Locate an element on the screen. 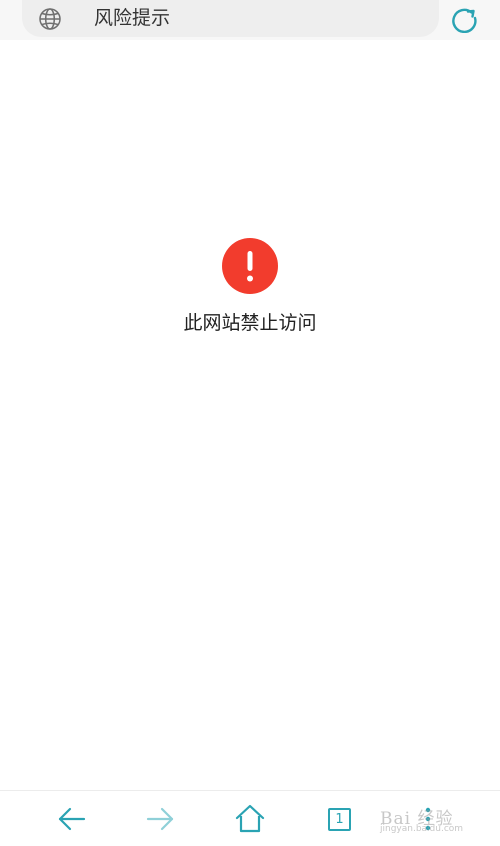  tabs-button: 1 is located at coordinates (339, 819).